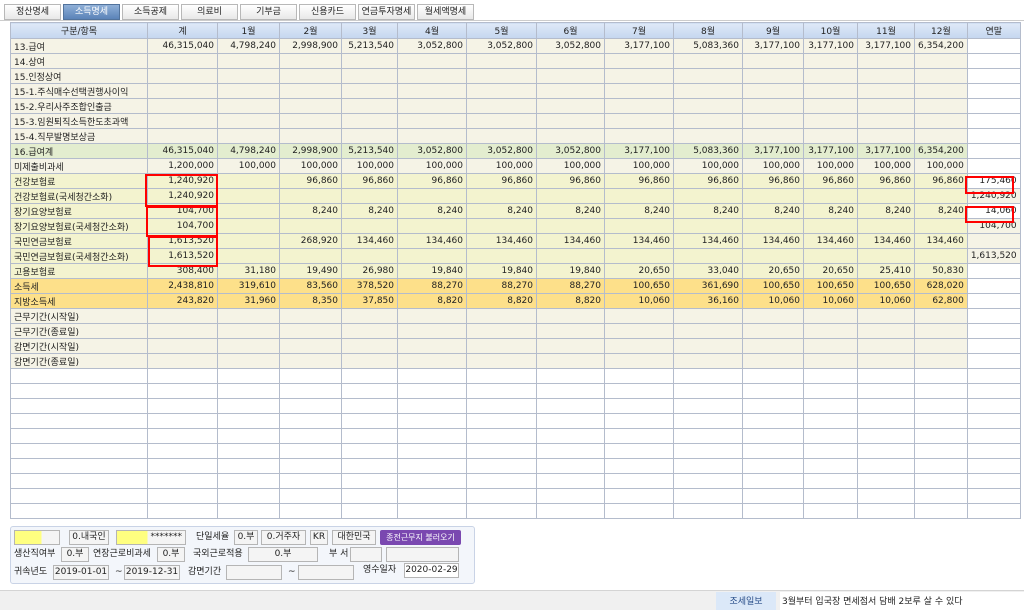 The image size is (1024, 612). Describe the element at coordinates (422, 554) in the screenshot. I see `department-name-field` at that location.